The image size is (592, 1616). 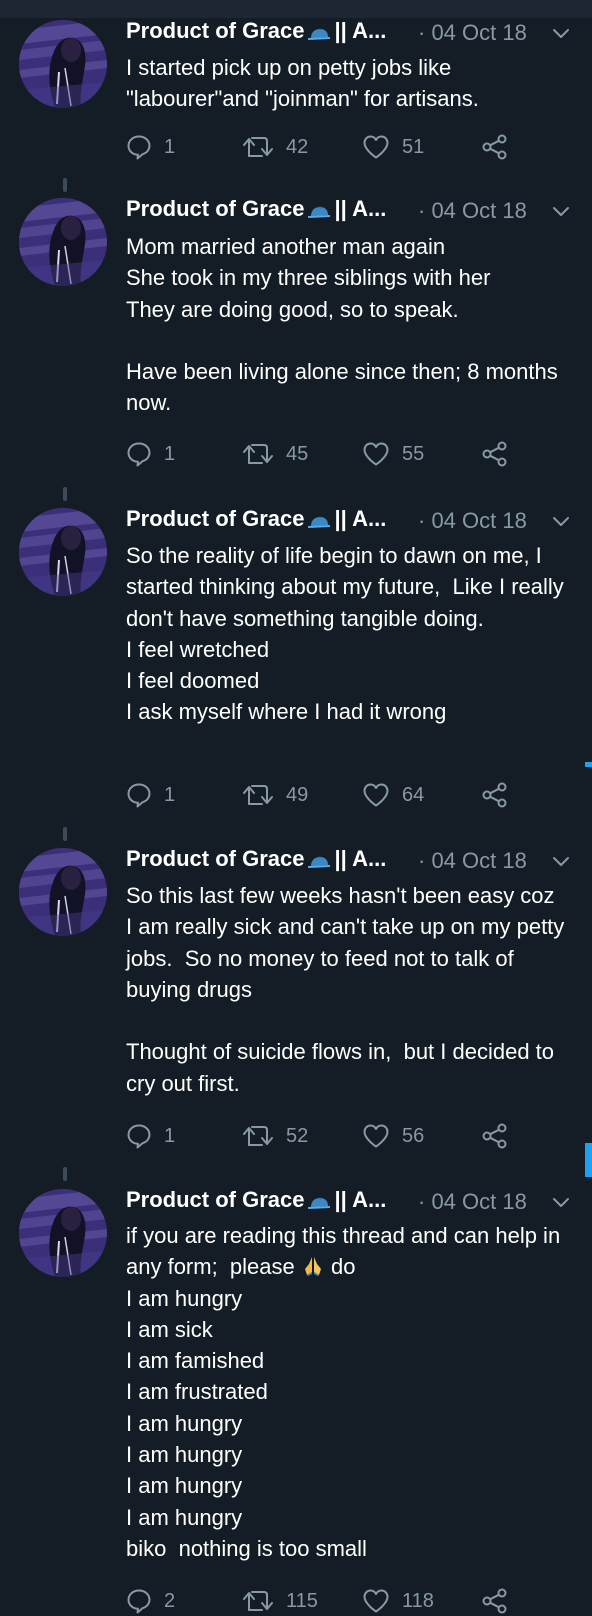 I want to click on tweet-actions: 1 52 56, so click(x=326, y=1136).